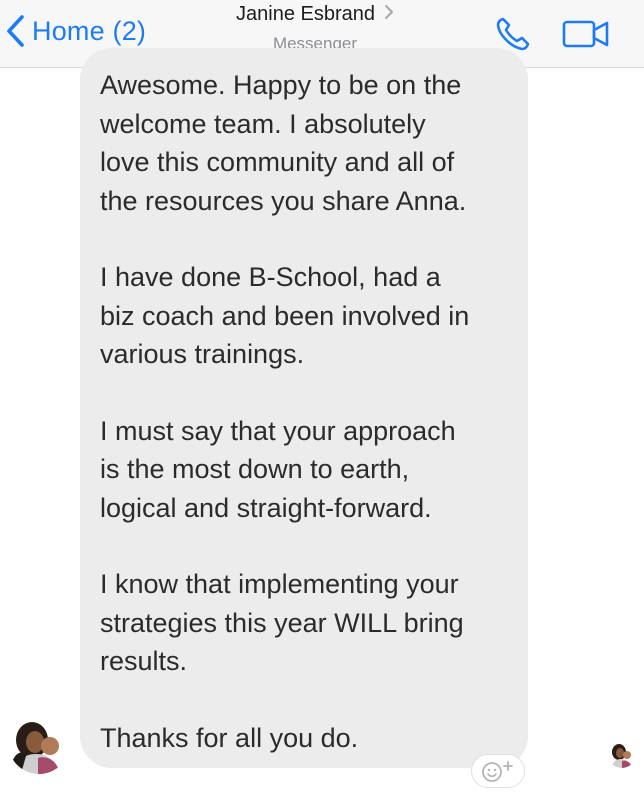 Image resolution: width=644 pixels, height=794 pixels. Describe the element at coordinates (229, 737) in the screenshot. I see `message-paragraph: Thanks for all you do.` at that location.